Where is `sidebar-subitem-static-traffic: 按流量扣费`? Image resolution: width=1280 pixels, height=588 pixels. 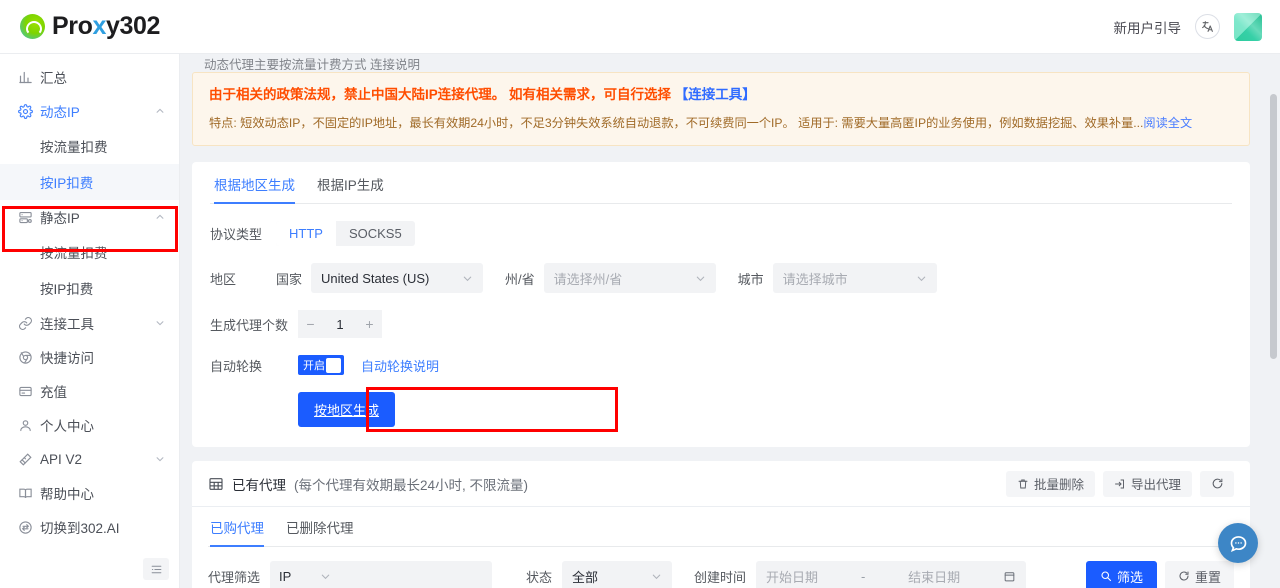
sidebar-subitem-static-traffic: 按流量扣费 is located at coordinates (89, 252).